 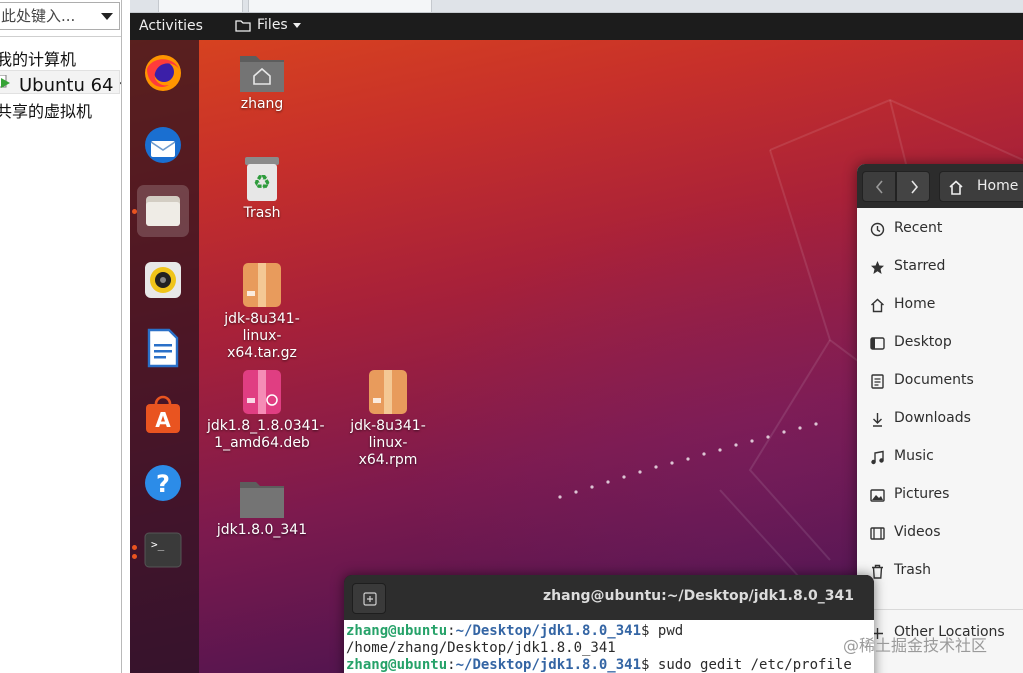 What do you see at coordinates (46, 16) in the screenshot?
I see `library-search-input` at bounding box center [46, 16].